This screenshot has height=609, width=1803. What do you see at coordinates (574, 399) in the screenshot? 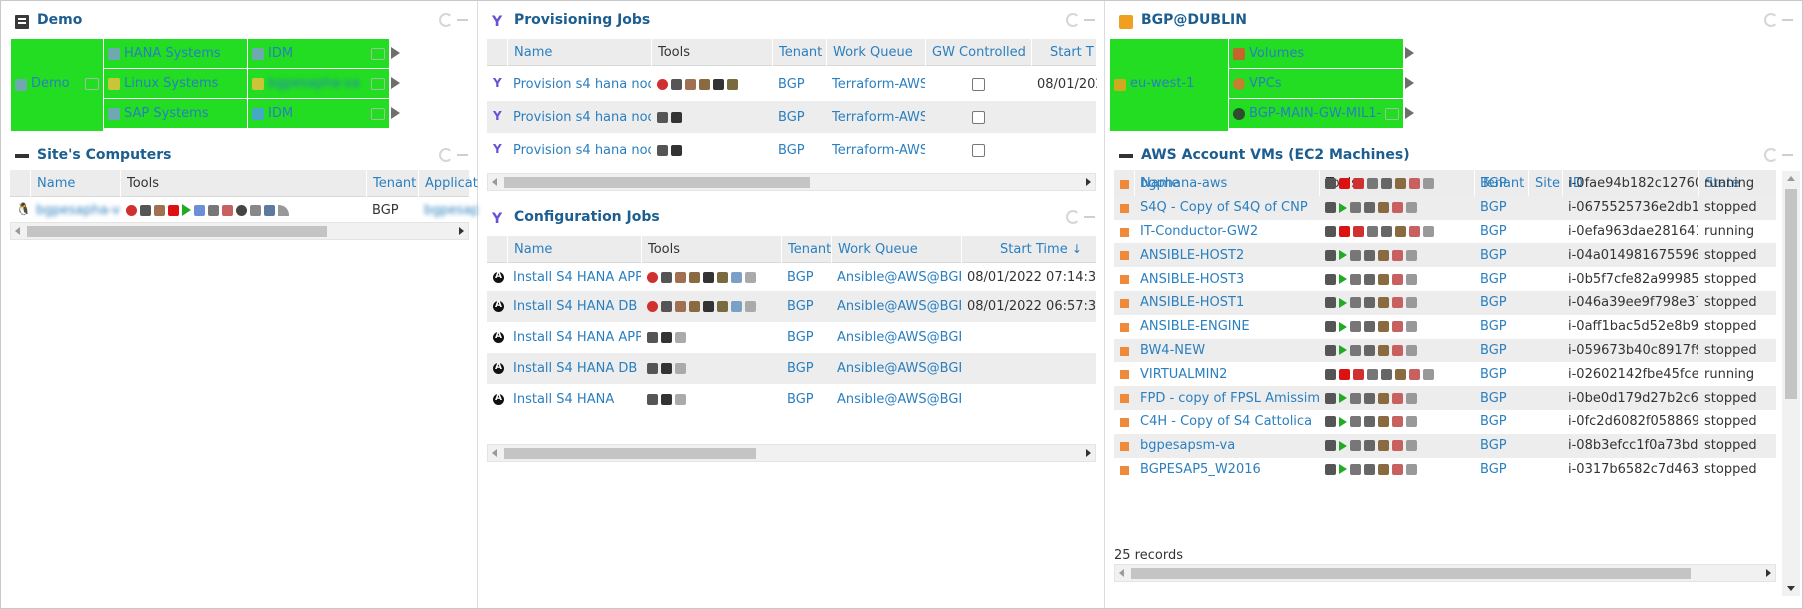
I see `job-name: Install S4 HANA` at bounding box center [574, 399].